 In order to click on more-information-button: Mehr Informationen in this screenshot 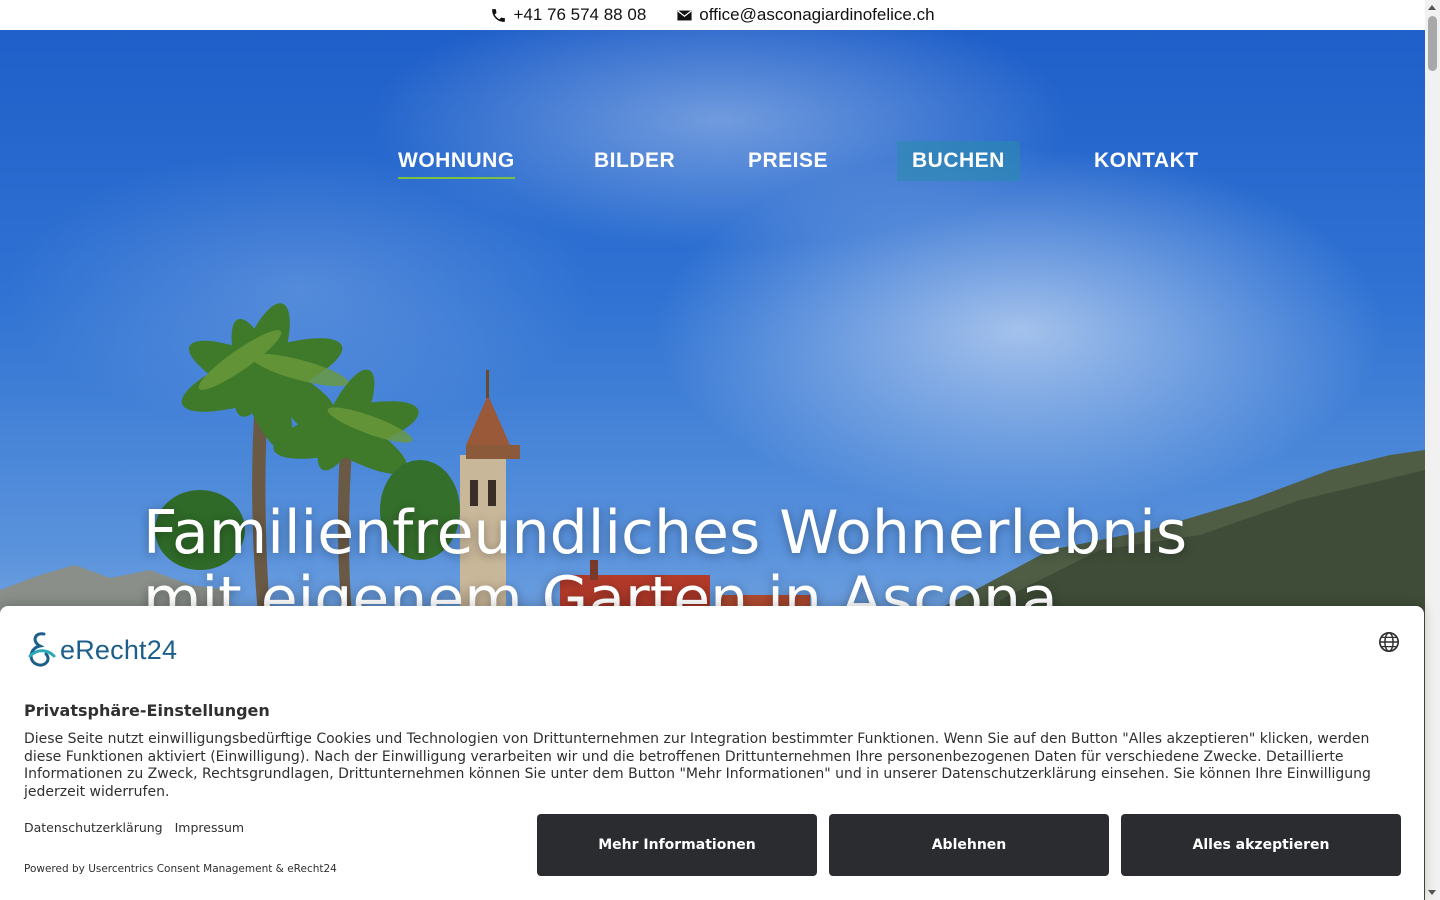, I will do `click(677, 845)`.